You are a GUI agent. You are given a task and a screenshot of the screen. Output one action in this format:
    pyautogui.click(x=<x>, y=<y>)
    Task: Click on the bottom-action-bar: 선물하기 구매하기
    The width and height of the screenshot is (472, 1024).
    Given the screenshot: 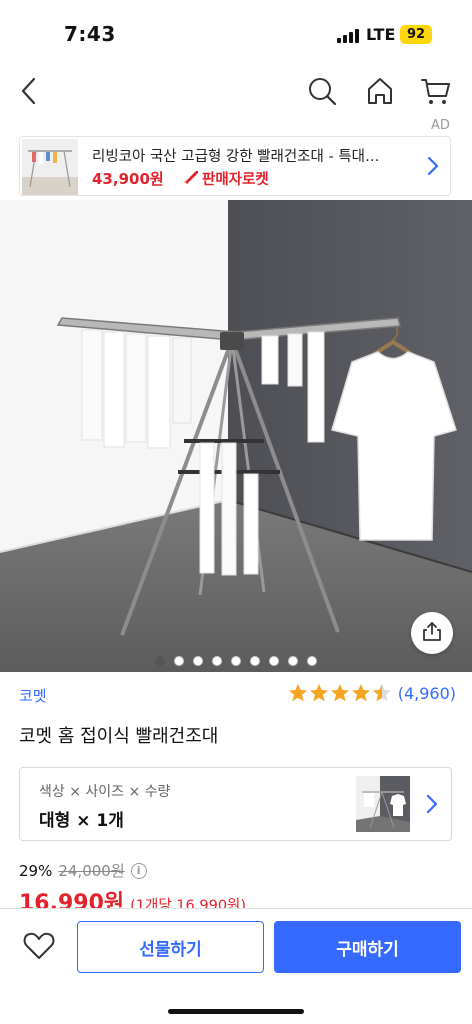 What is the action you would take?
    pyautogui.click(x=236, y=966)
    